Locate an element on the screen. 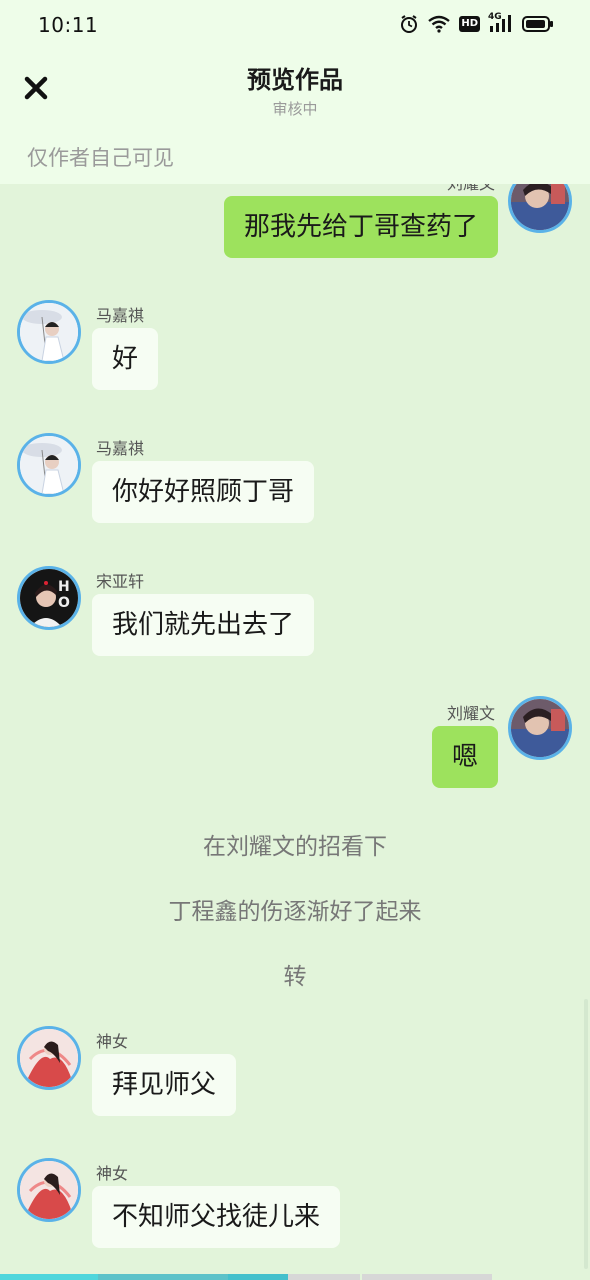 Image resolution: width=590 pixels, height=1280 pixels. svg-text: H is located at coordinates (64, 587).